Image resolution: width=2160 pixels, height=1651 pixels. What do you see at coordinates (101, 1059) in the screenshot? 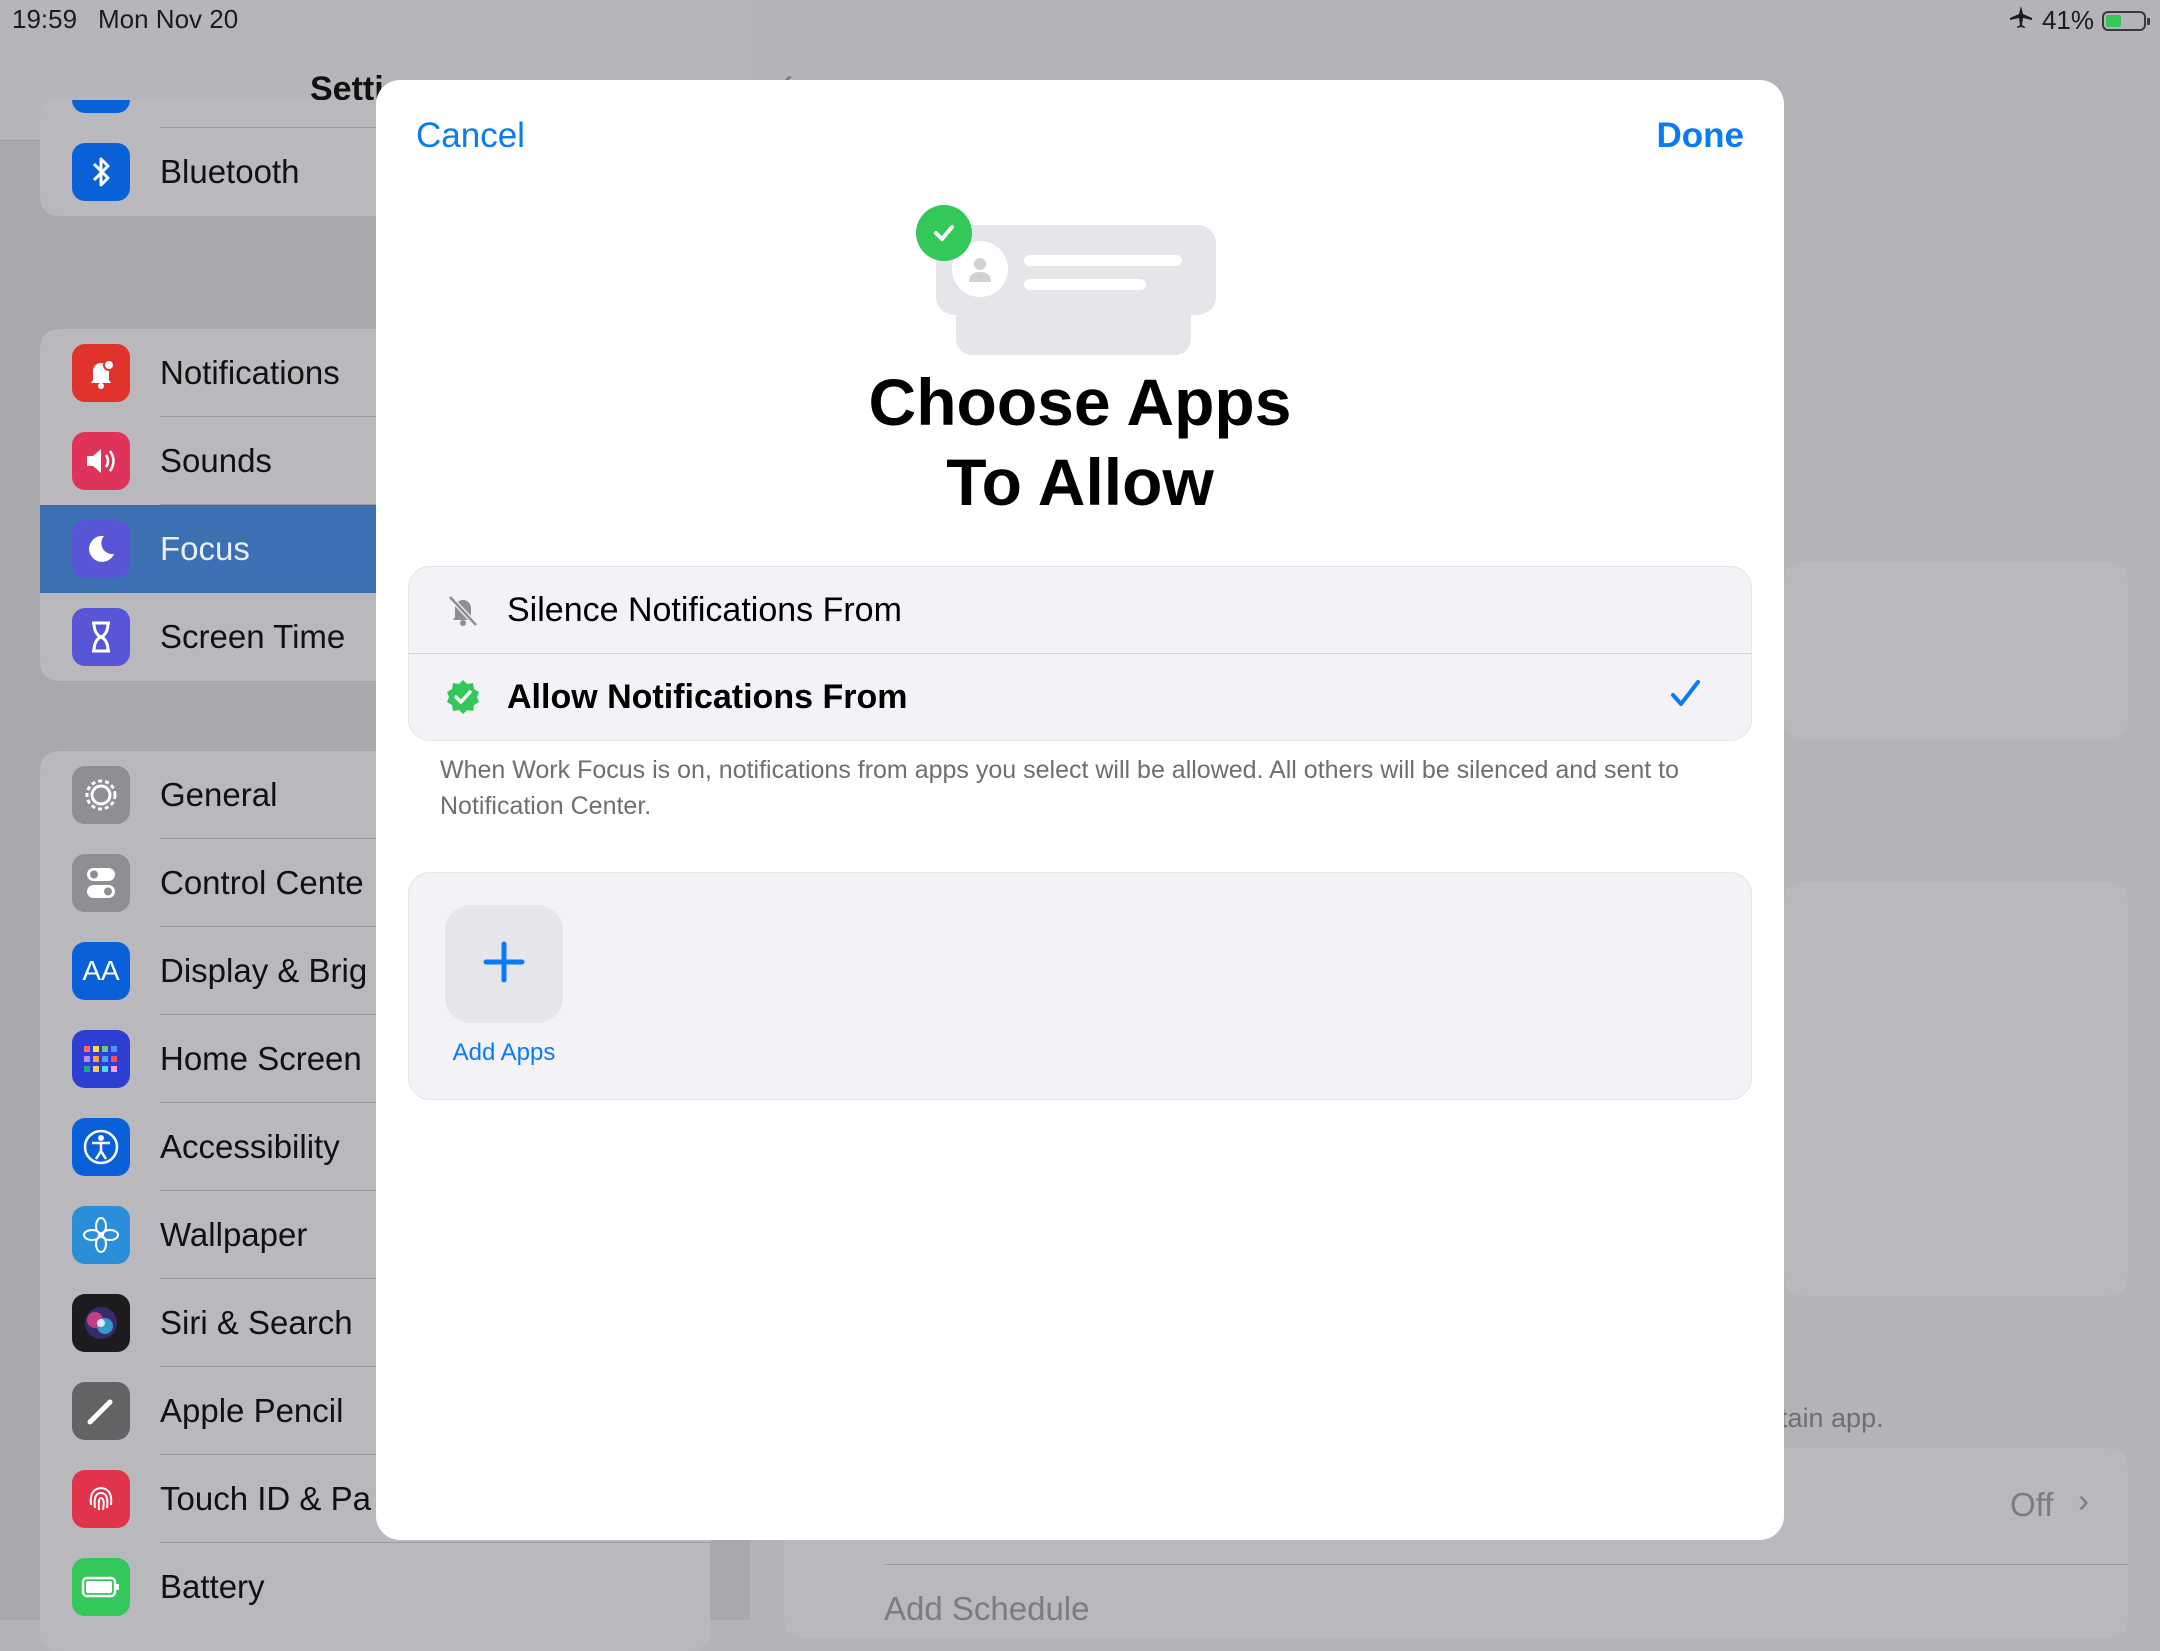
I see `grid-icon` at bounding box center [101, 1059].